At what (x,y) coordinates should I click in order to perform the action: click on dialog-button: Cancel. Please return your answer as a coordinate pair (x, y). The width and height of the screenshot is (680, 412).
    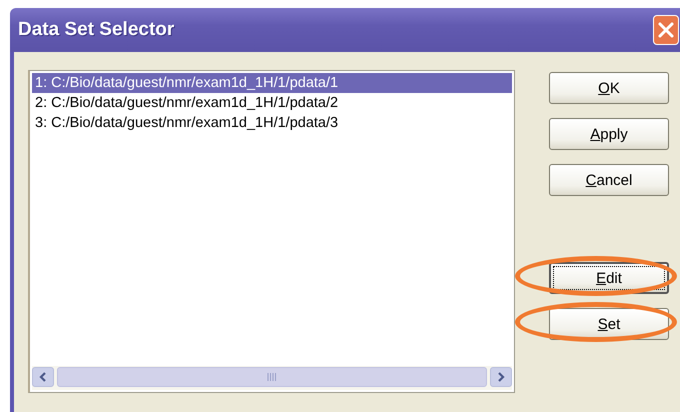
    Looking at the image, I should click on (609, 180).